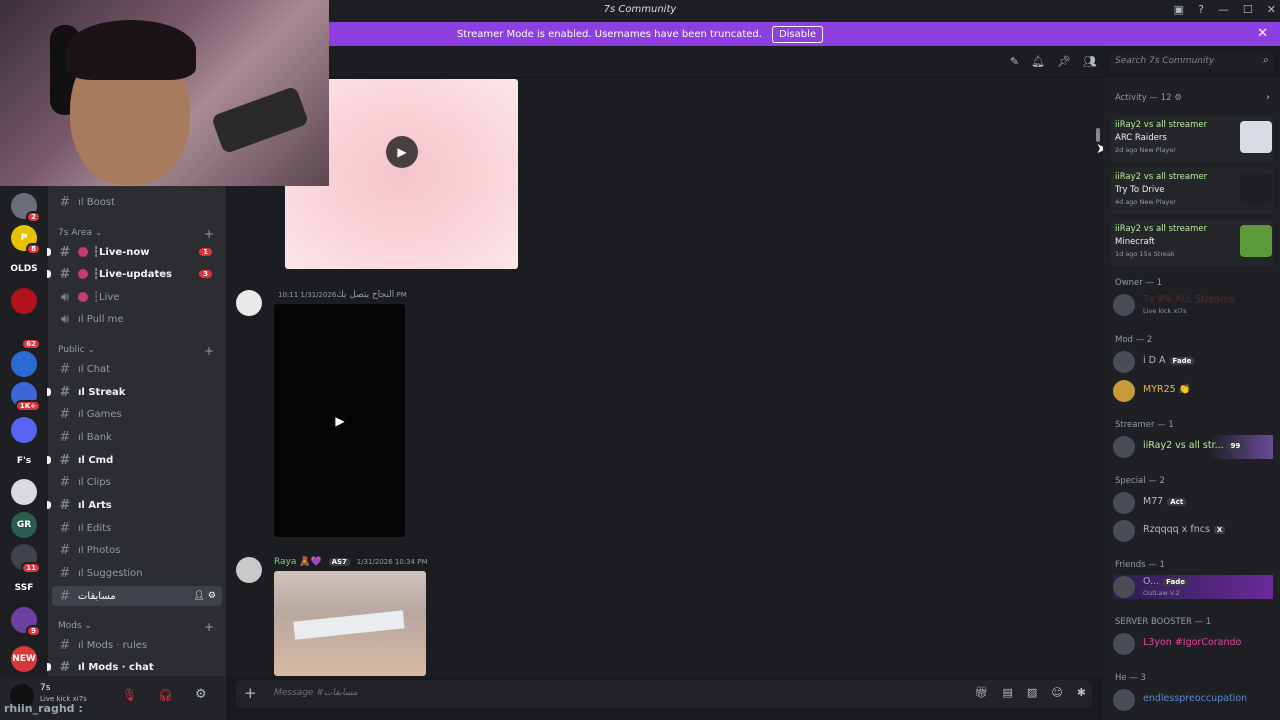 Image resolution: width=1280 pixels, height=720 pixels. I want to click on close-window-icon: ✕, so click(1271, 9).